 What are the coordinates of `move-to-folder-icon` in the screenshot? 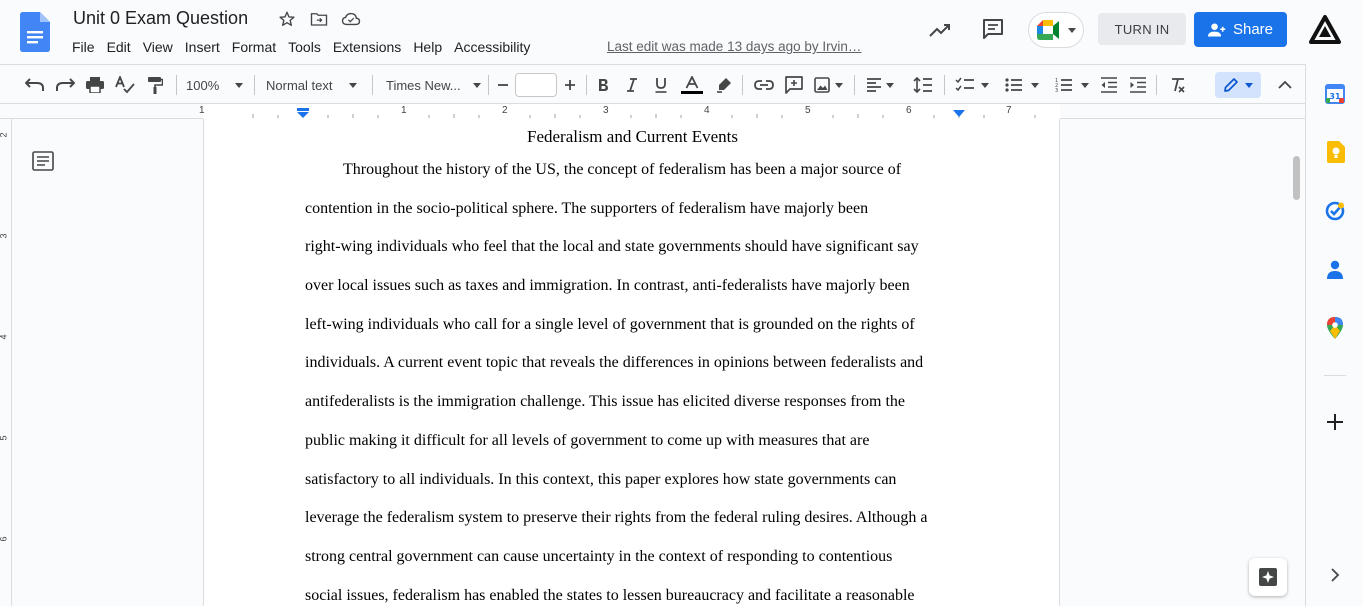 It's located at (319, 19).